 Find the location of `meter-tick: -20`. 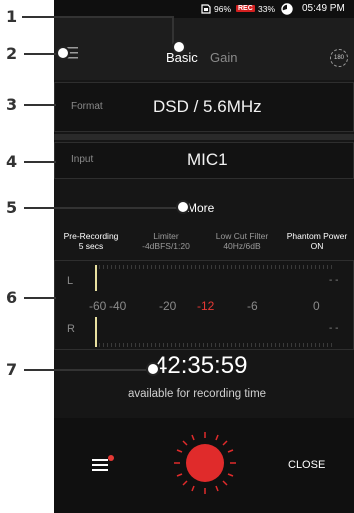

meter-tick: -20 is located at coordinates (168, 306).